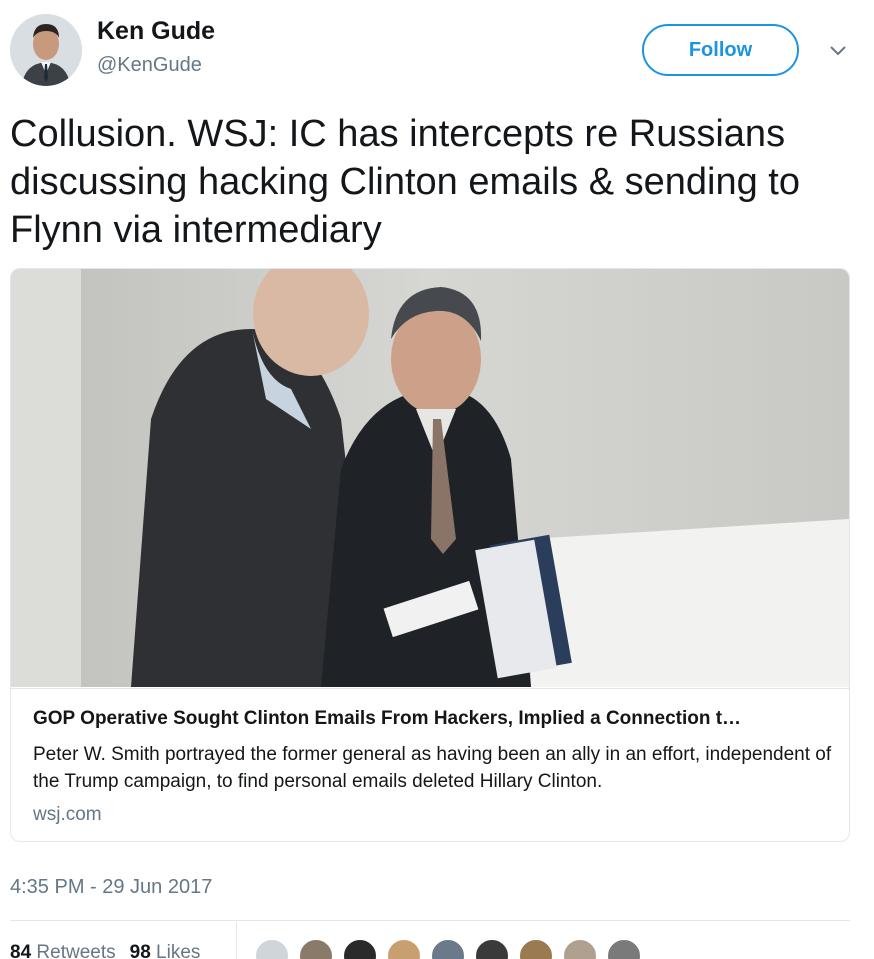 This screenshot has height=959, width=874. I want to click on liker-avatars, so click(452, 948).